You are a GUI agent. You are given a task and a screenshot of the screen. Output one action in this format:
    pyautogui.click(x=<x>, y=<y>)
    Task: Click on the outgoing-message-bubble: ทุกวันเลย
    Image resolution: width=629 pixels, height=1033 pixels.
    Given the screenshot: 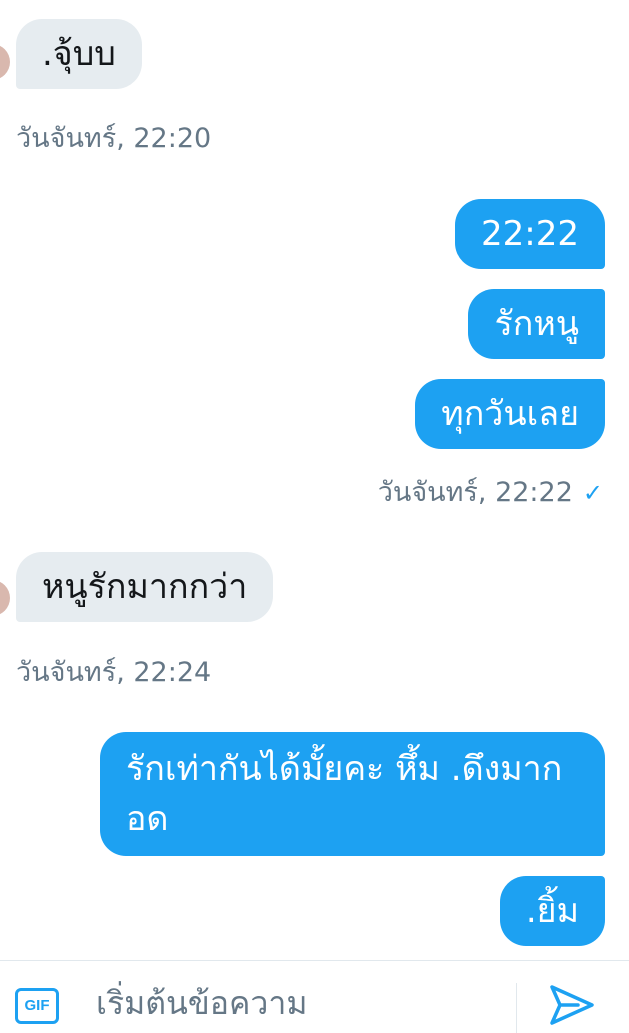 What is the action you would take?
    pyautogui.click(x=510, y=414)
    